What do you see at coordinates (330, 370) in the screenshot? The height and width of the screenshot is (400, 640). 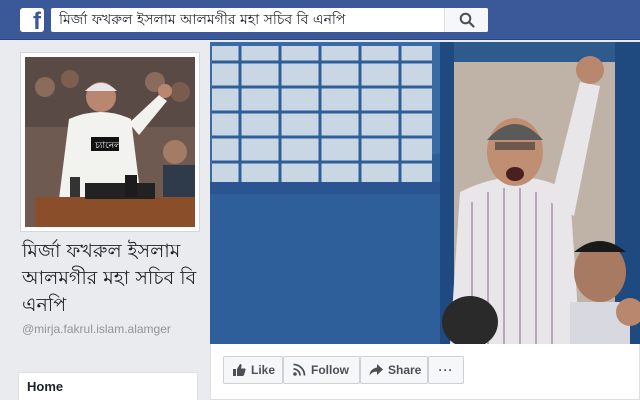 I see `follow-label: Follow` at bounding box center [330, 370].